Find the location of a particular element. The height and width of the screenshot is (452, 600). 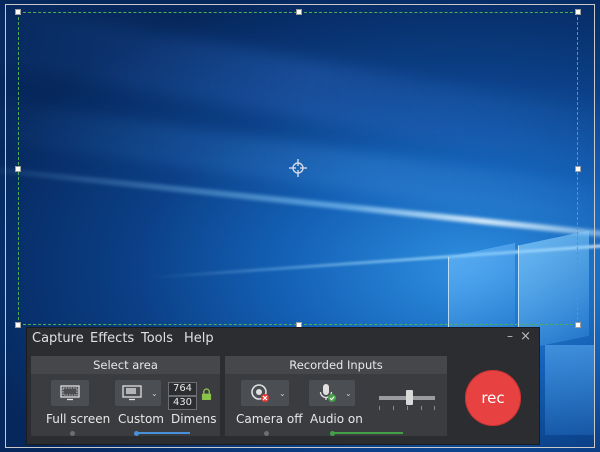

resize-handle-top-right is located at coordinates (578, 12).